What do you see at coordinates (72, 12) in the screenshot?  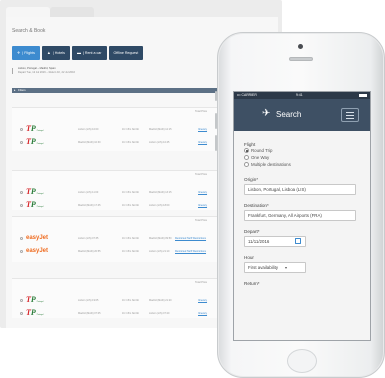 I see `browser-tab` at bounding box center [72, 12].